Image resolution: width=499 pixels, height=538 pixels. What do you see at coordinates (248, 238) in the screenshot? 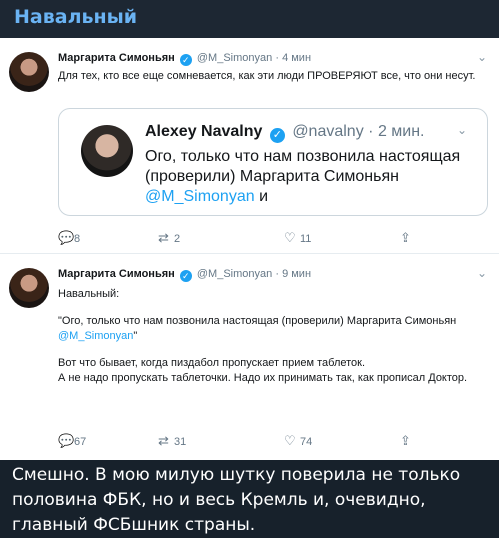
I see `tweet-actions: 💬8 ⇄ 2 ♡ 11 ⇪` at bounding box center [248, 238].